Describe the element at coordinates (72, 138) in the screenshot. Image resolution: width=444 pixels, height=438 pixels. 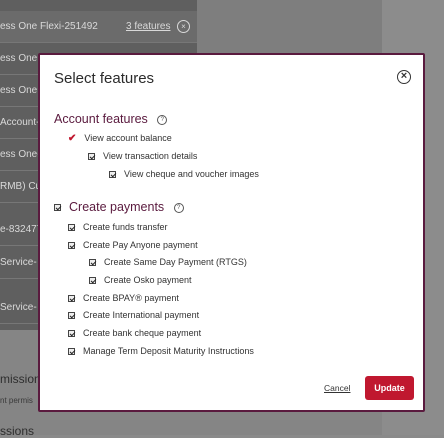
I see `checkmark-icon: ✔` at that location.